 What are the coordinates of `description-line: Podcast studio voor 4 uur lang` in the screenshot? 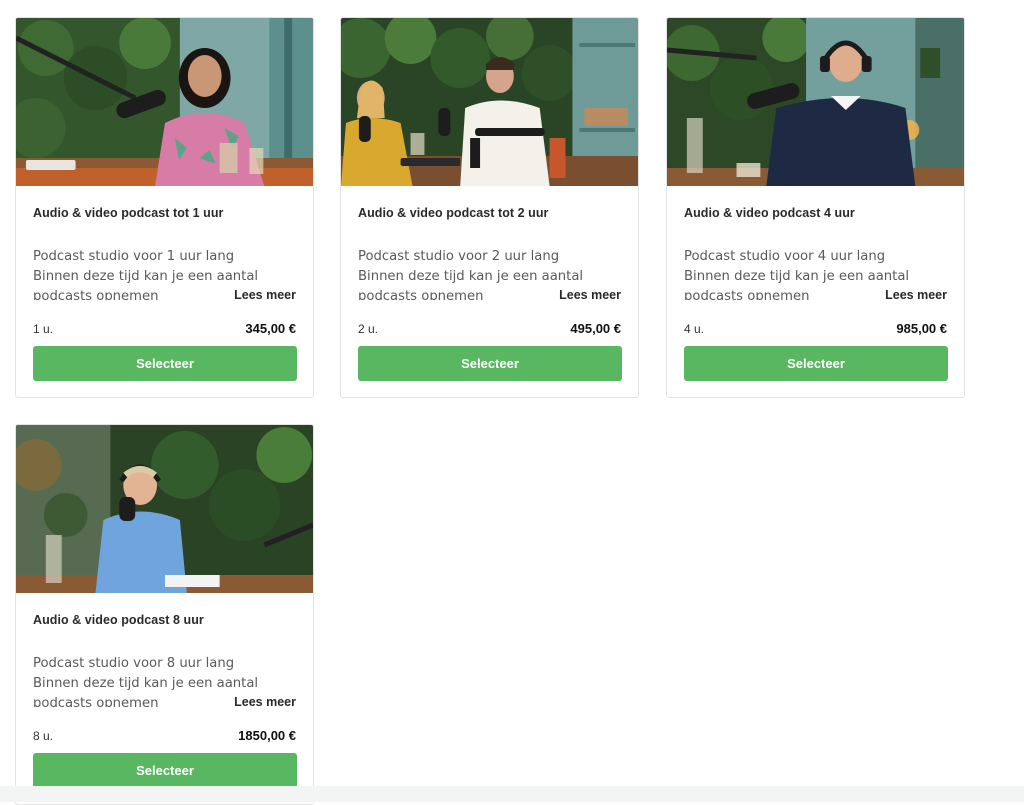 It's located at (785, 256).